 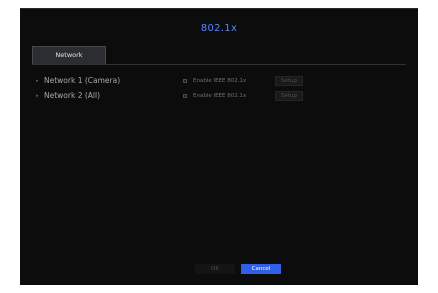 I want to click on network-1-enable-label: Enable IEEE 802.1x, so click(x=219, y=81).